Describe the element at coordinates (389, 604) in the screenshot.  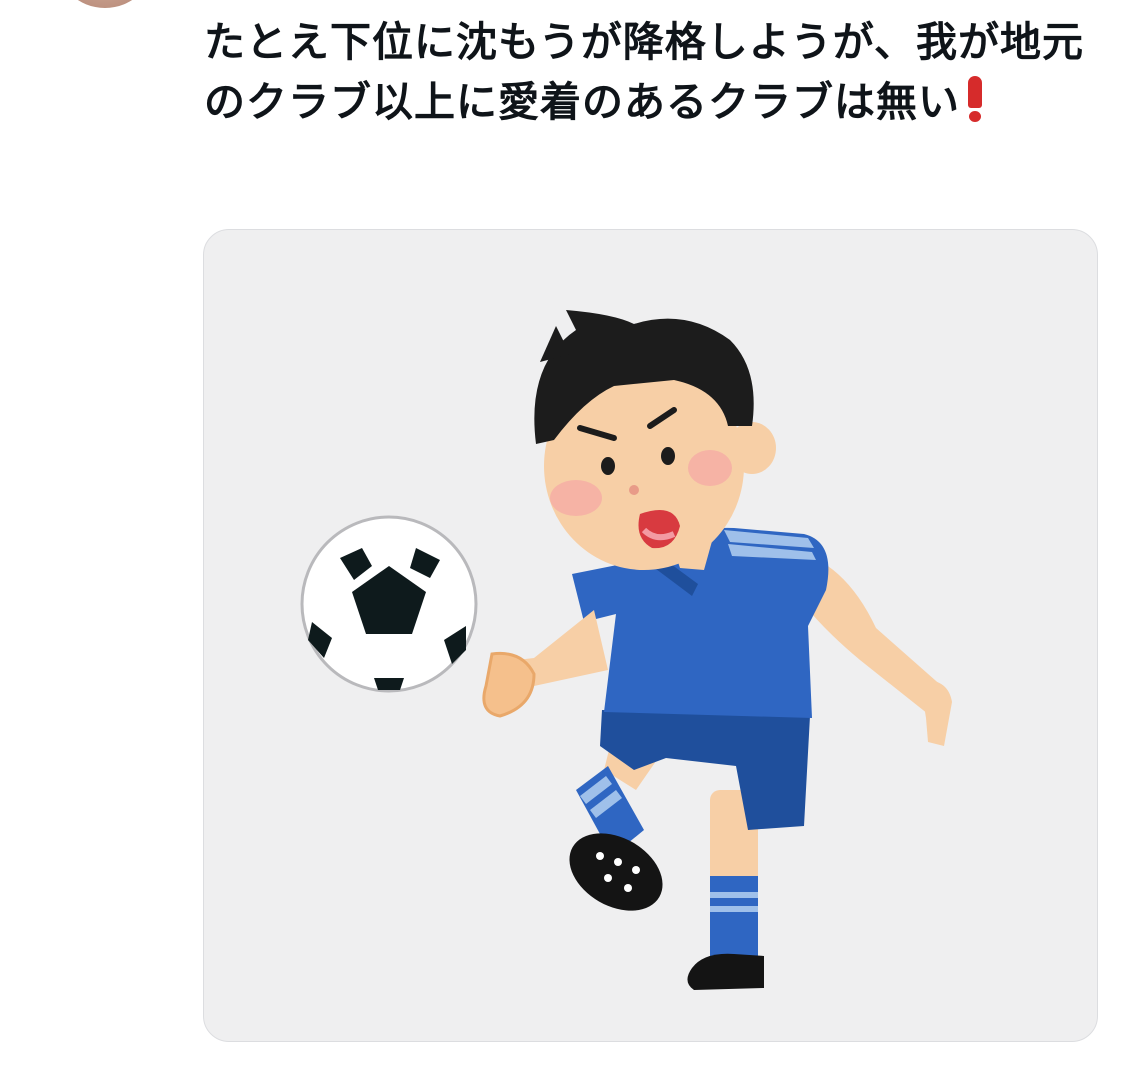
I see `soccer-ball-icon` at that location.